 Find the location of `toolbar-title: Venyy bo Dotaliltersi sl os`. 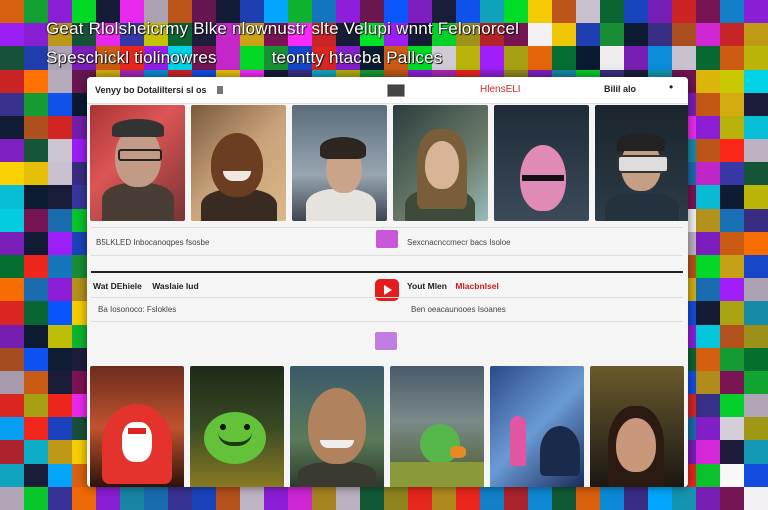

toolbar-title: Venyy bo Dotaliltersi sl os is located at coordinates (159, 90).